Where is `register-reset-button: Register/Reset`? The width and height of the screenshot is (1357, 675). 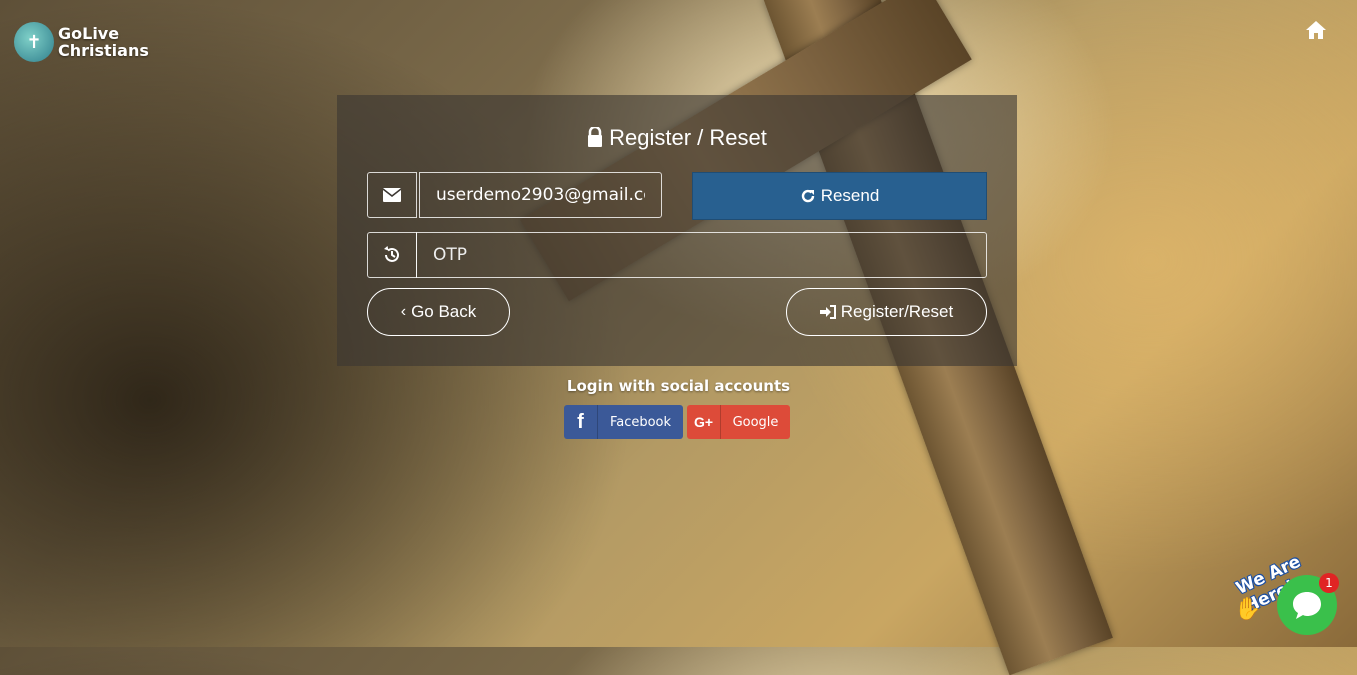 register-reset-button: Register/Reset is located at coordinates (886, 312).